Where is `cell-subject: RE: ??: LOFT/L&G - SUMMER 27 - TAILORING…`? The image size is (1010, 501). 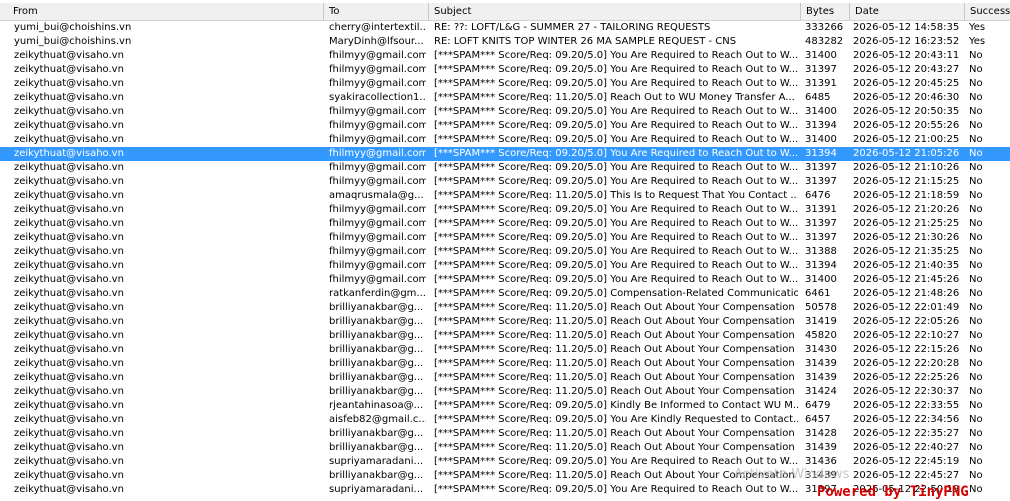
cell-subject: RE: ??: LOFT/L&G - SUMMER 27 - TAILORING… is located at coordinates (572, 27).